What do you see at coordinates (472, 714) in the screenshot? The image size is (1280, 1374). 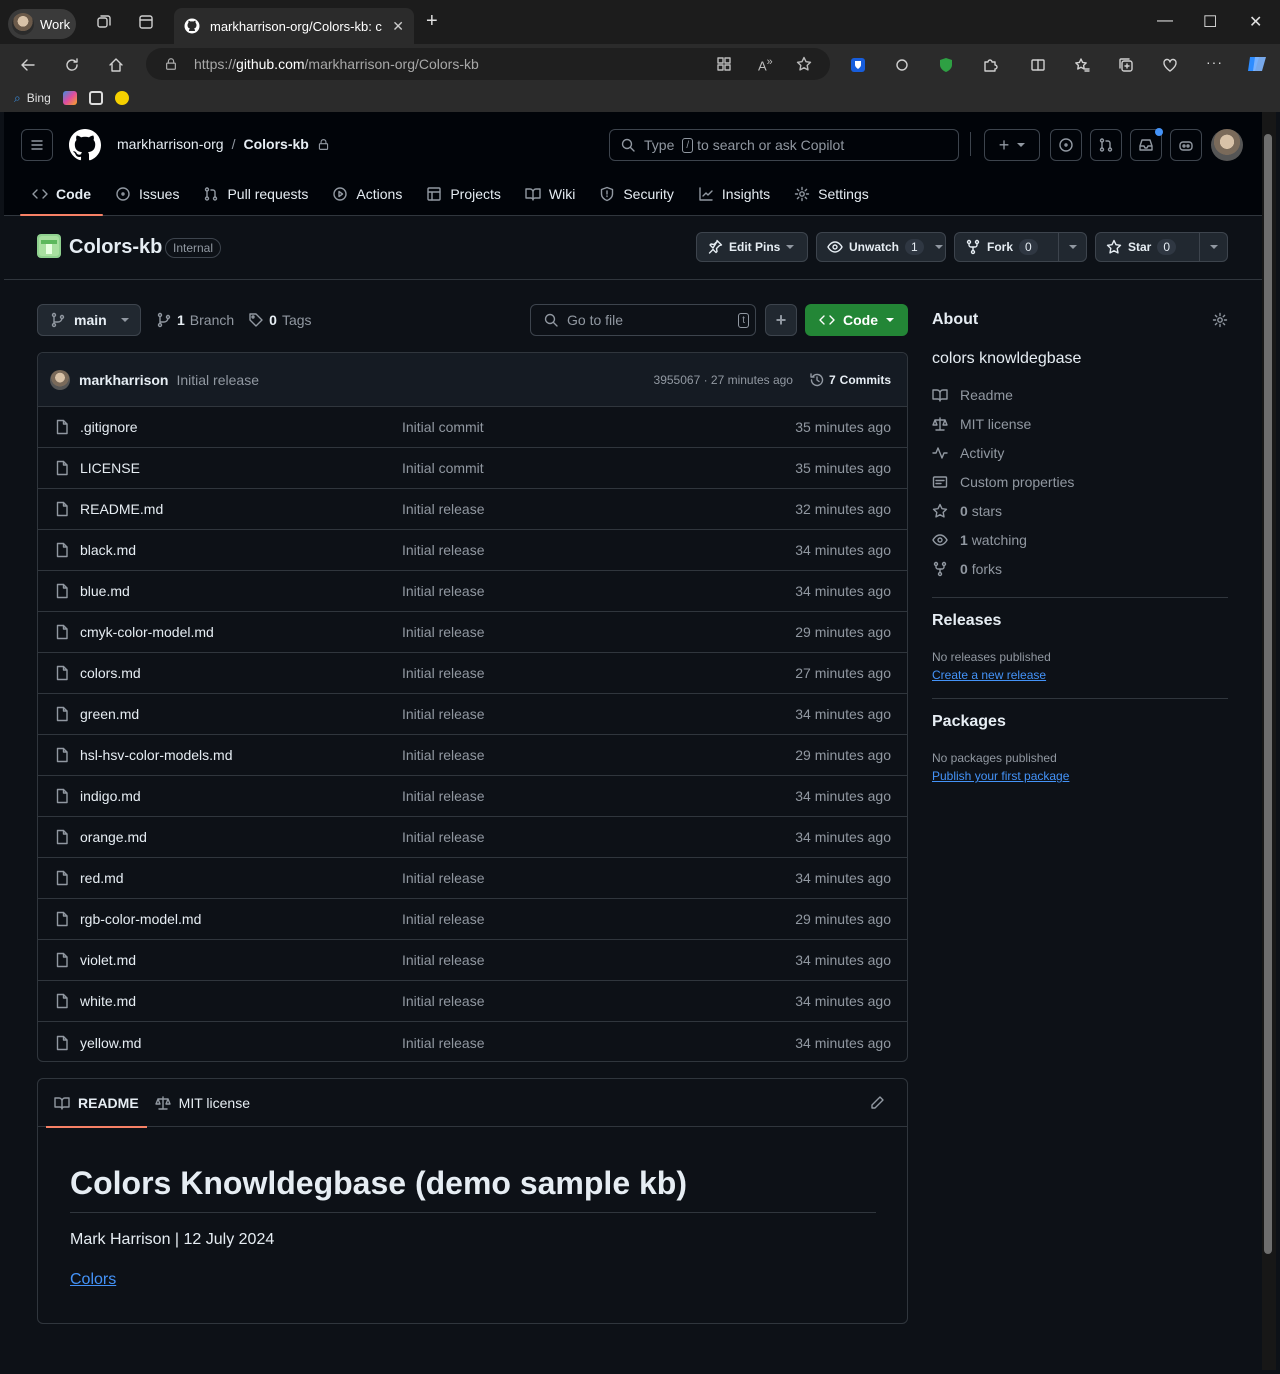 I see `table-row: green.md Initial release 34 minutes ago` at bounding box center [472, 714].